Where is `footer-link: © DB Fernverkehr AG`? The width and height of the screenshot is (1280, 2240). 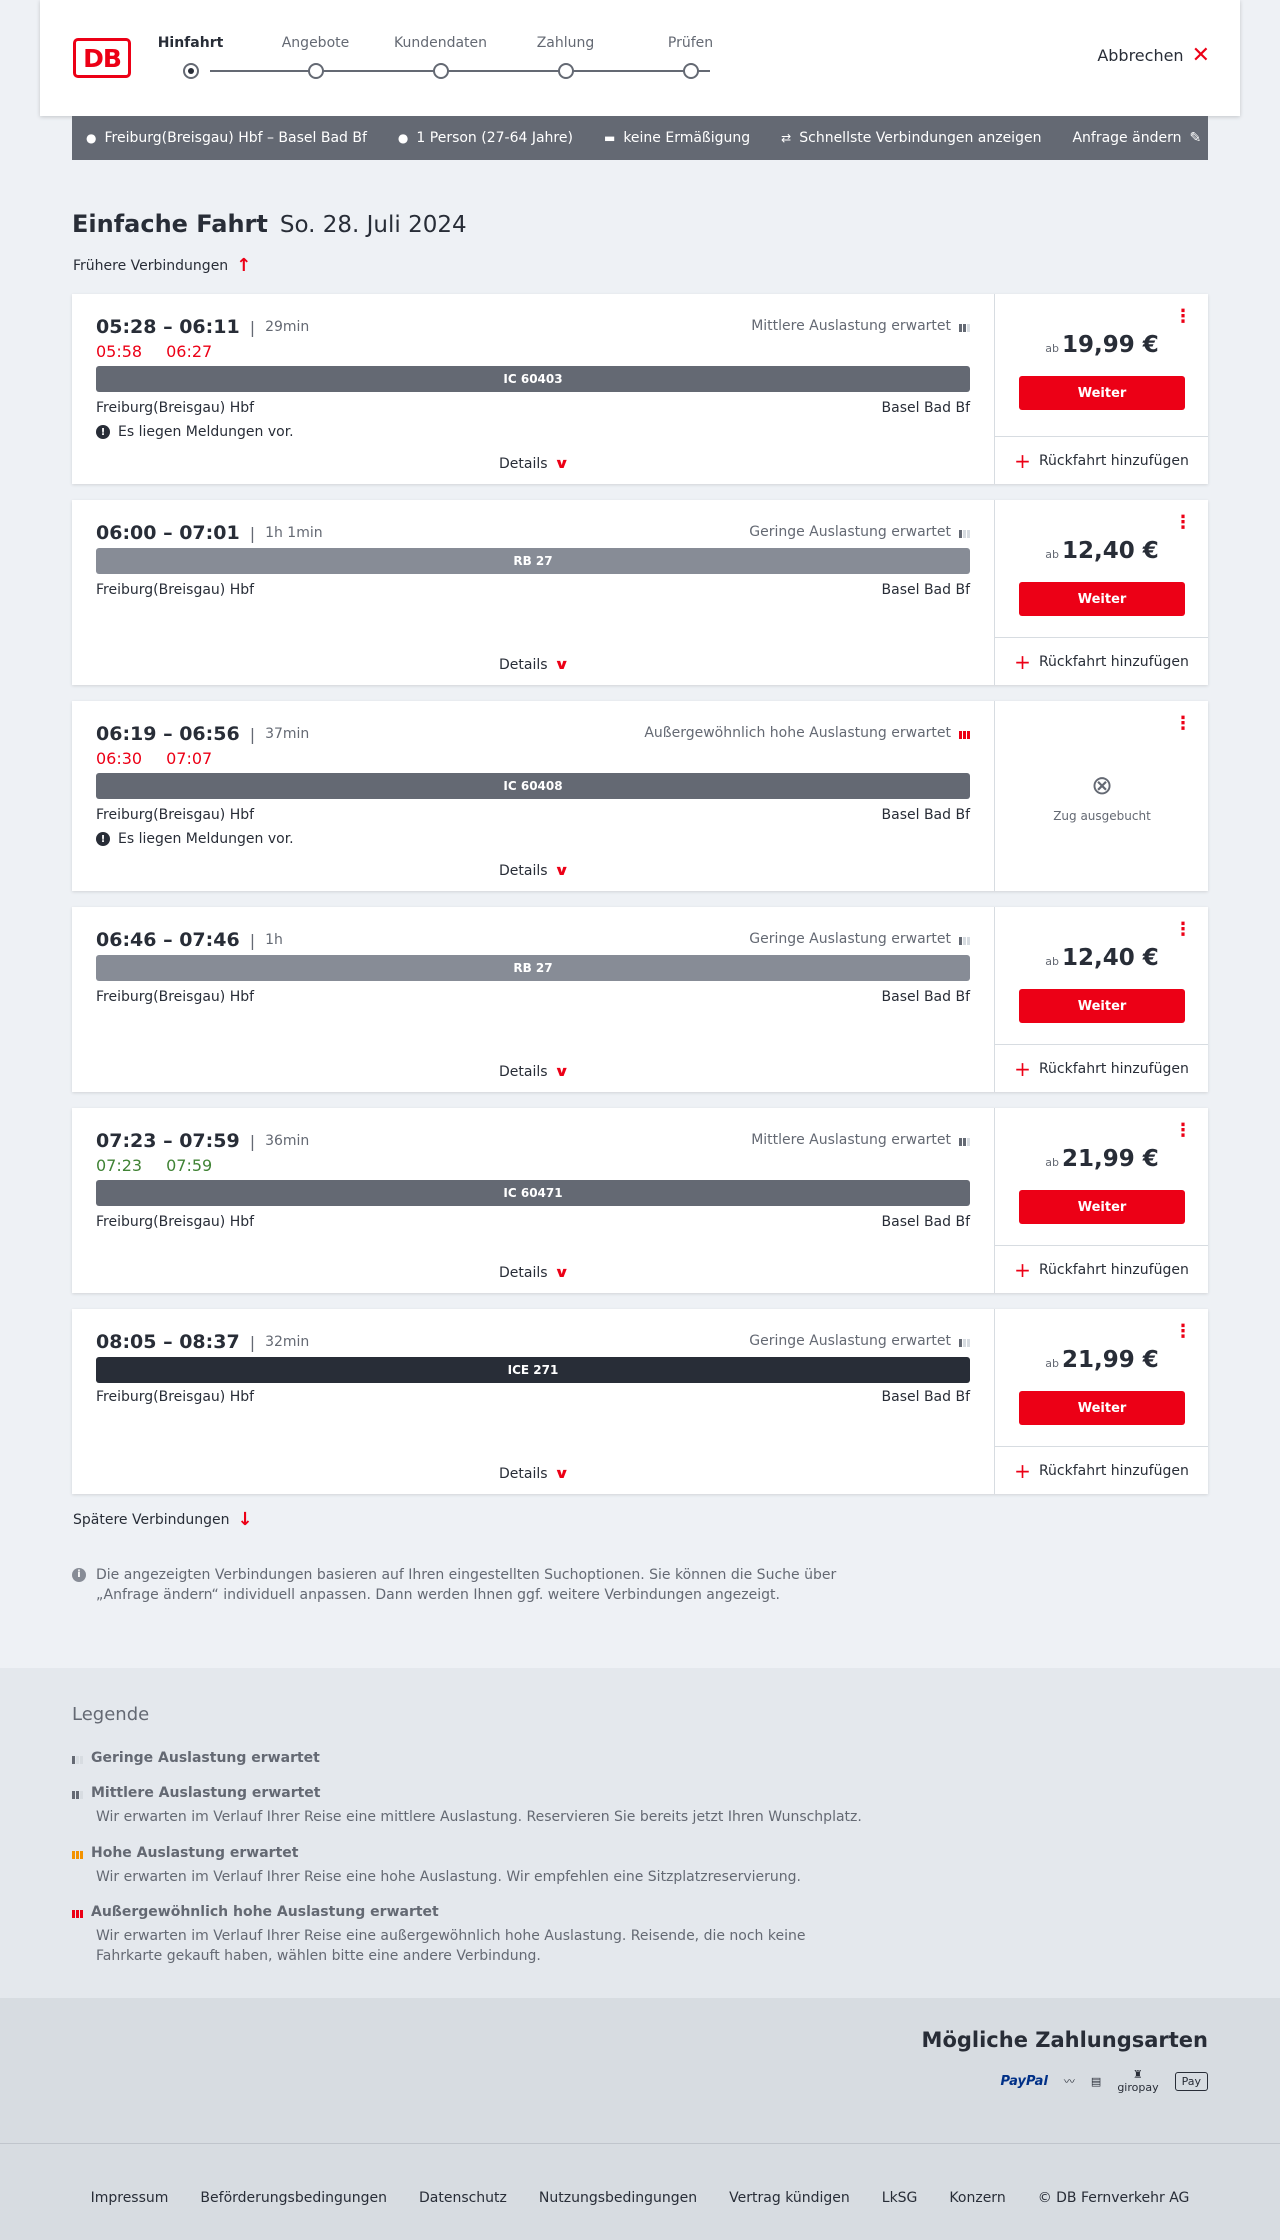
footer-link: © DB Fernverkehr AG is located at coordinates (1113, 2198).